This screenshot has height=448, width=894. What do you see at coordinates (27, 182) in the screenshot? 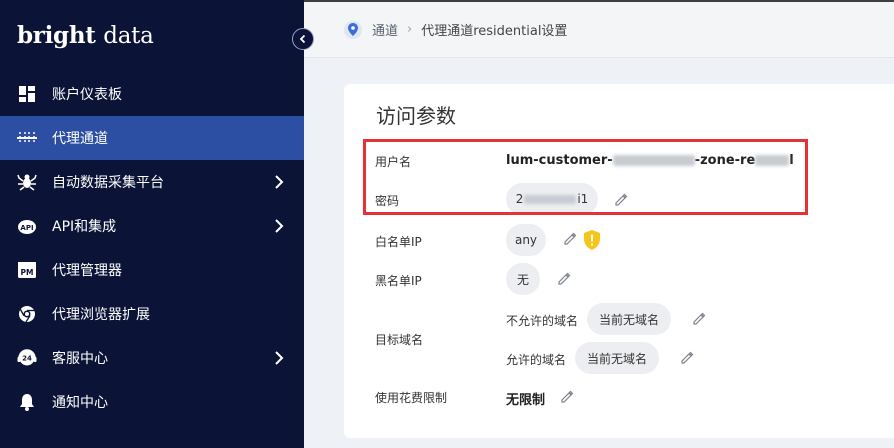
I see `spider-icon` at bounding box center [27, 182].